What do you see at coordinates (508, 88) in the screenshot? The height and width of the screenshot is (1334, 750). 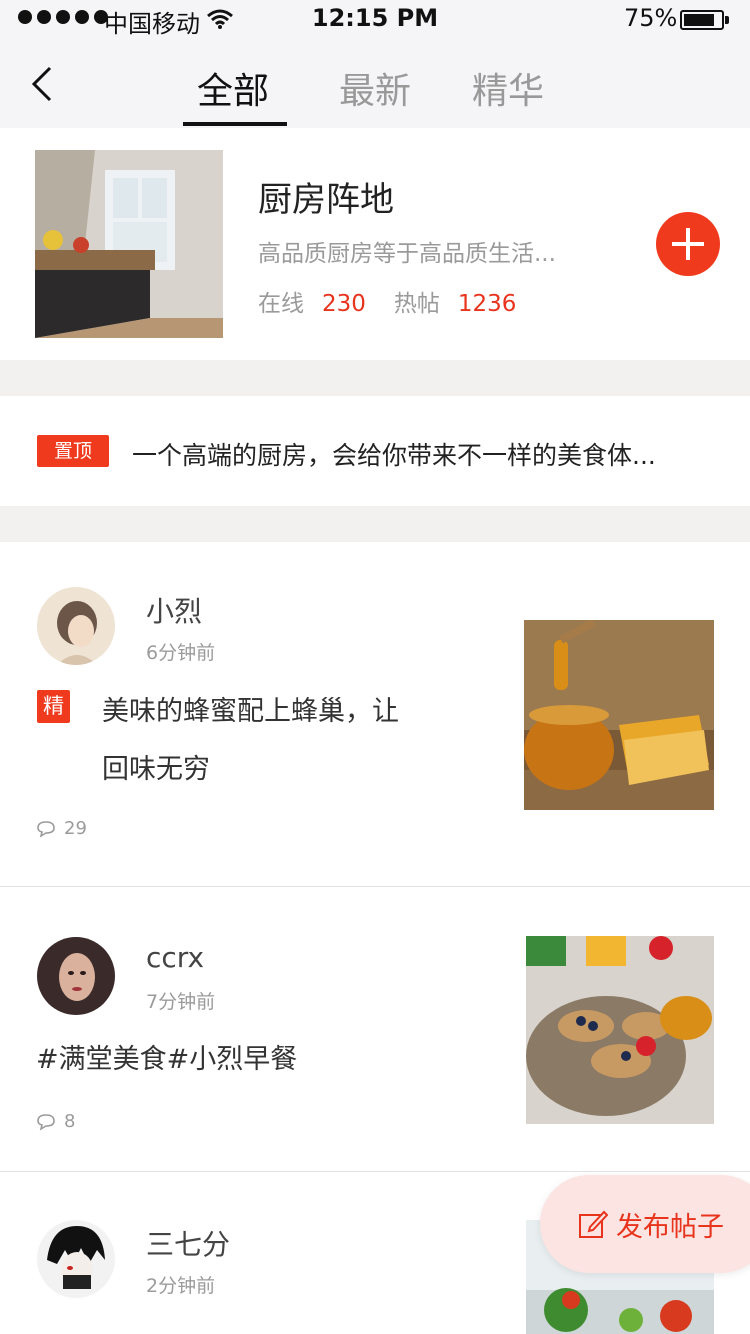 I see `tab-featured: 精华` at bounding box center [508, 88].